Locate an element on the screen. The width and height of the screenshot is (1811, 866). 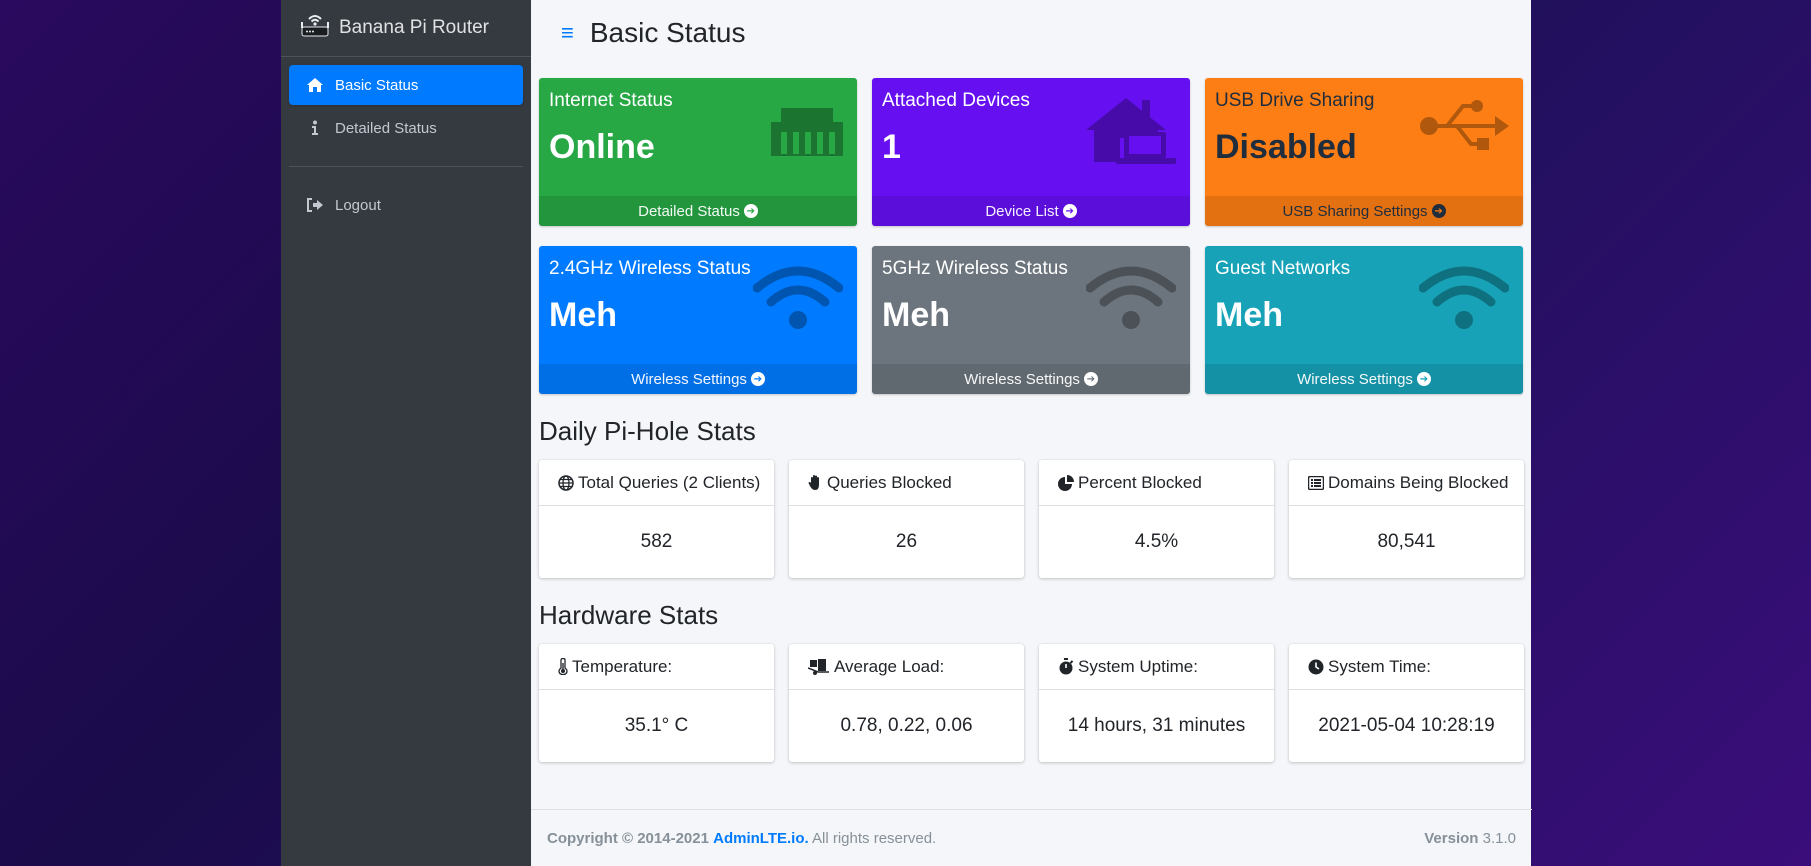
system-time-card: System Time: 2021-05-04 10:28:19 is located at coordinates (1406, 703).